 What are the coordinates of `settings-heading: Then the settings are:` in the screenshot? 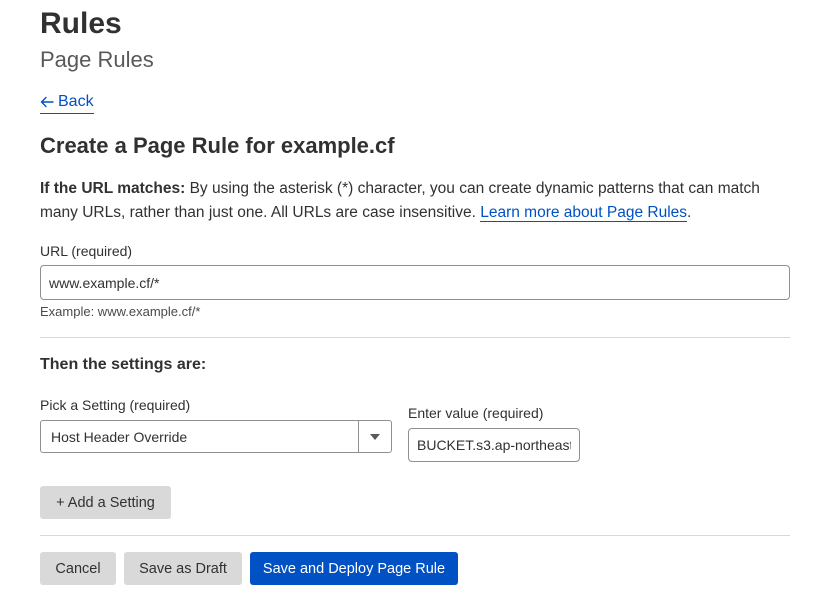 It's located at (123, 364).